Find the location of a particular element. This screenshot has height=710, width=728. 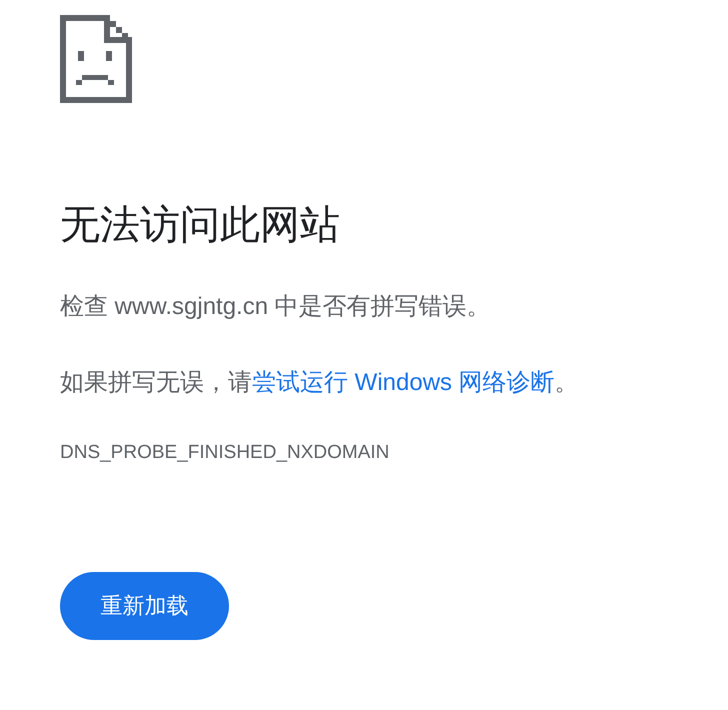

error-title: 无法访问此网站 is located at coordinates (200, 225).